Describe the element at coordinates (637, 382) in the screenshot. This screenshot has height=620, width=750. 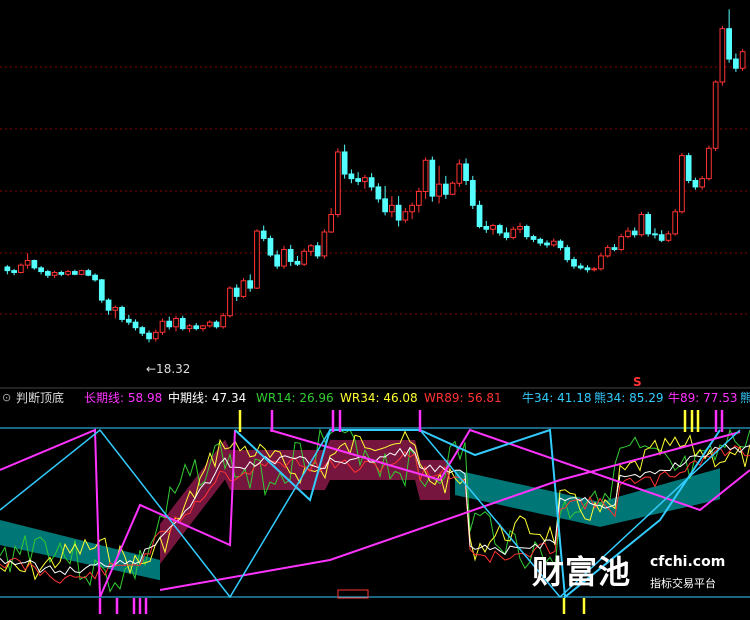
I see `sell-signal-label: S` at that location.